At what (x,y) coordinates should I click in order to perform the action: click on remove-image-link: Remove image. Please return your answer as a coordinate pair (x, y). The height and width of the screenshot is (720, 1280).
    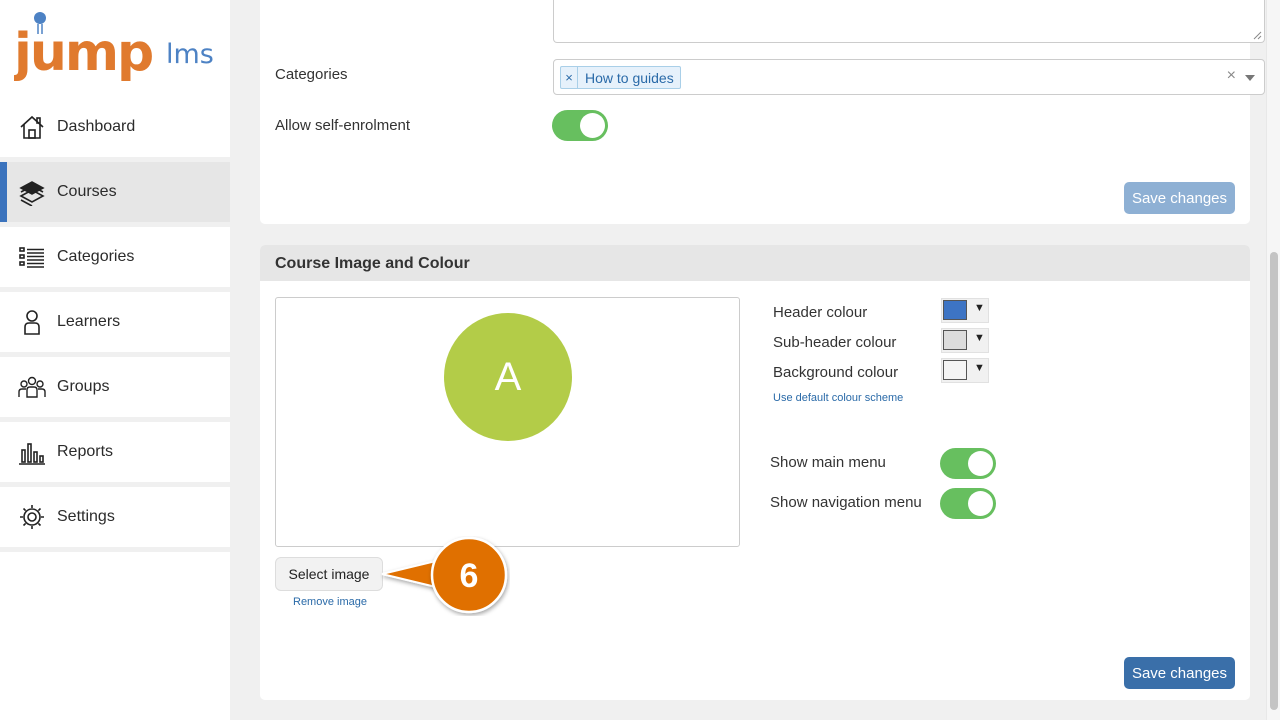
    Looking at the image, I should click on (330, 602).